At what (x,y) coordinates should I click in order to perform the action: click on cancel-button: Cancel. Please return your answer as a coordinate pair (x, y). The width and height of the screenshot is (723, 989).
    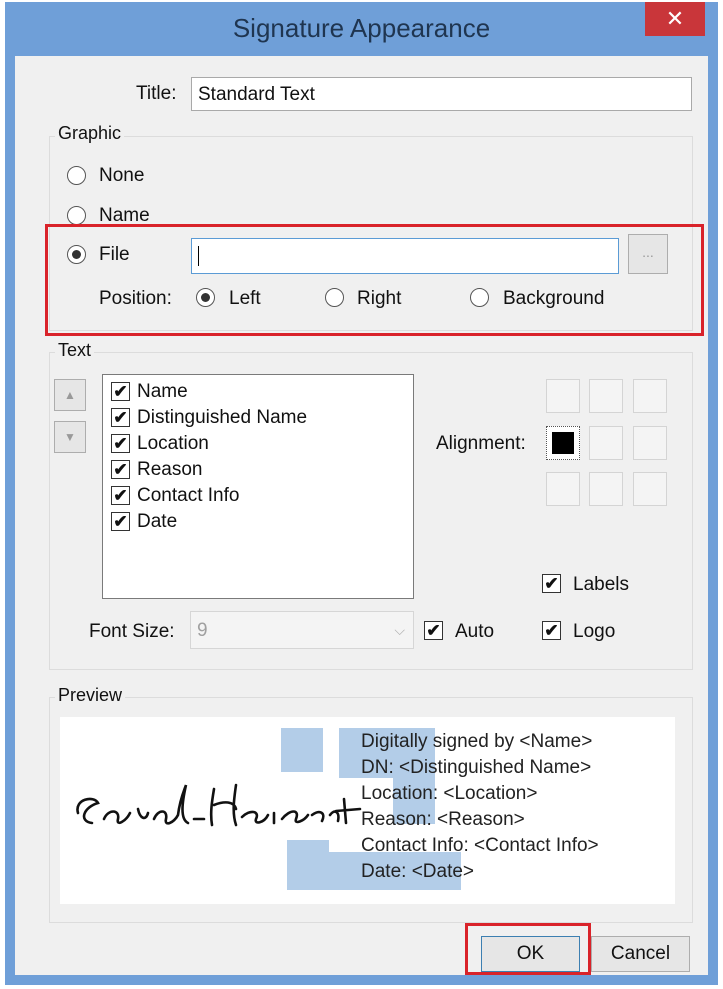
    Looking at the image, I should click on (640, 954).